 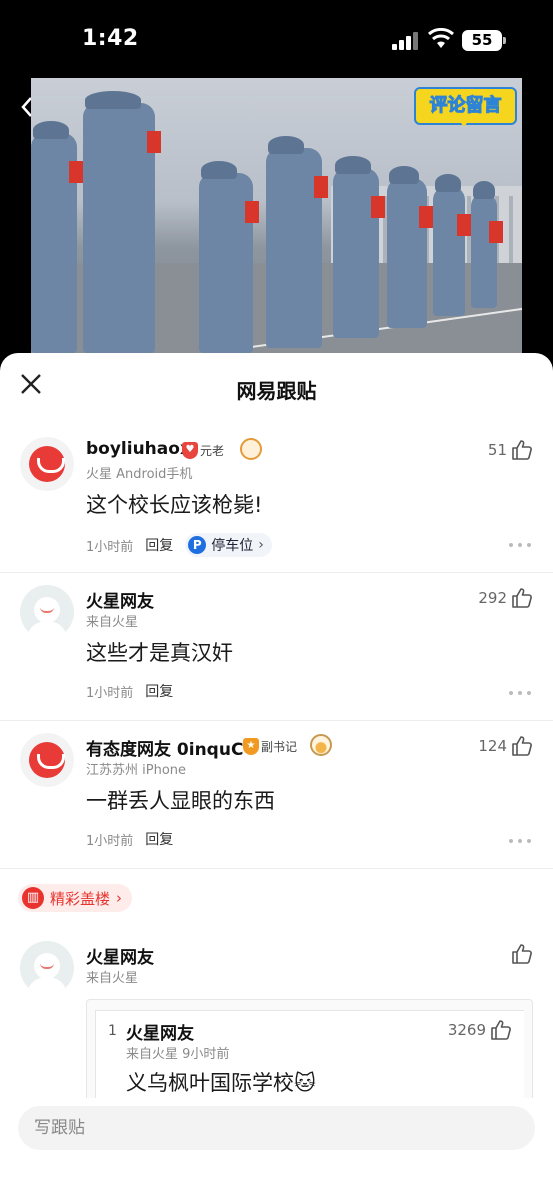 I want to click on comment-location: 江苏苏州 iPhone, so click(x=136, y=770).